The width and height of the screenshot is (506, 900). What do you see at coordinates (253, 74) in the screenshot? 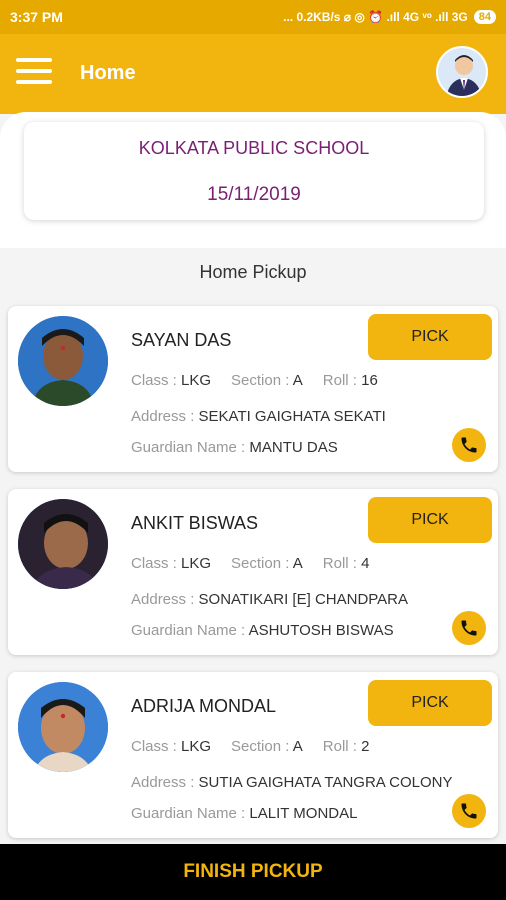
I see `app-bar: Home` at bounding box center [253, 74].